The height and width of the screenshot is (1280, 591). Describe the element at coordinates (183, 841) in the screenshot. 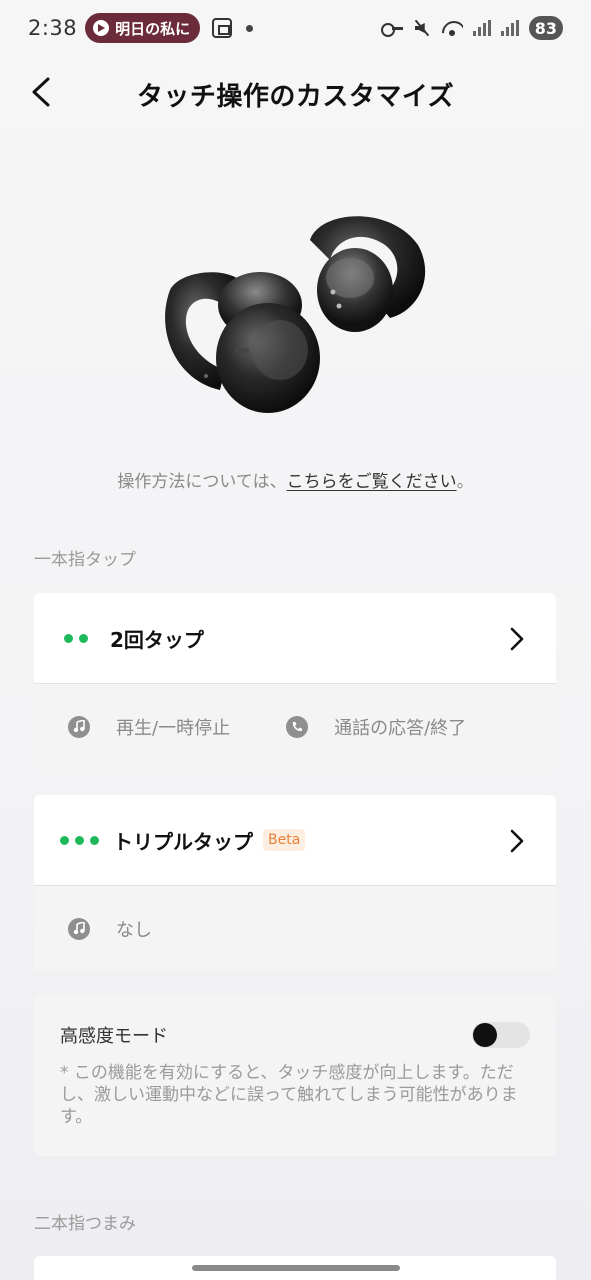

I see `gesture-title: トリプルタップ` at that location.